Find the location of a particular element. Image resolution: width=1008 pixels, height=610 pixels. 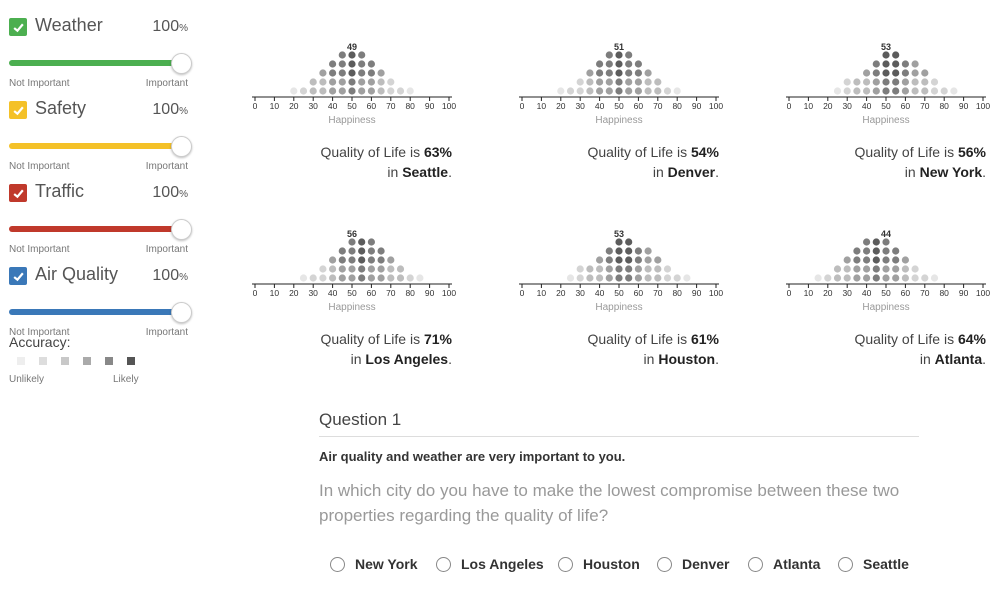

option-seattle: Seattle is located at coordinates (873, 564).